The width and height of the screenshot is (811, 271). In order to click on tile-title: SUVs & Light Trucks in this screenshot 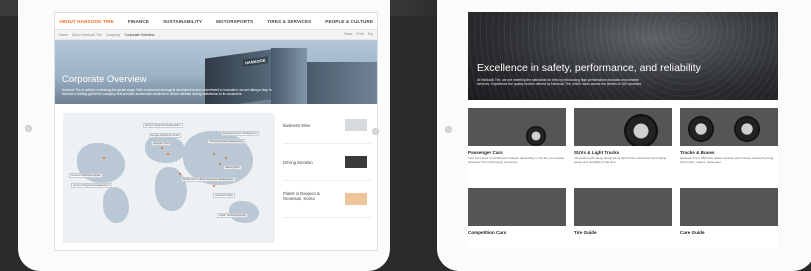, I will do `click(597, 152)`.